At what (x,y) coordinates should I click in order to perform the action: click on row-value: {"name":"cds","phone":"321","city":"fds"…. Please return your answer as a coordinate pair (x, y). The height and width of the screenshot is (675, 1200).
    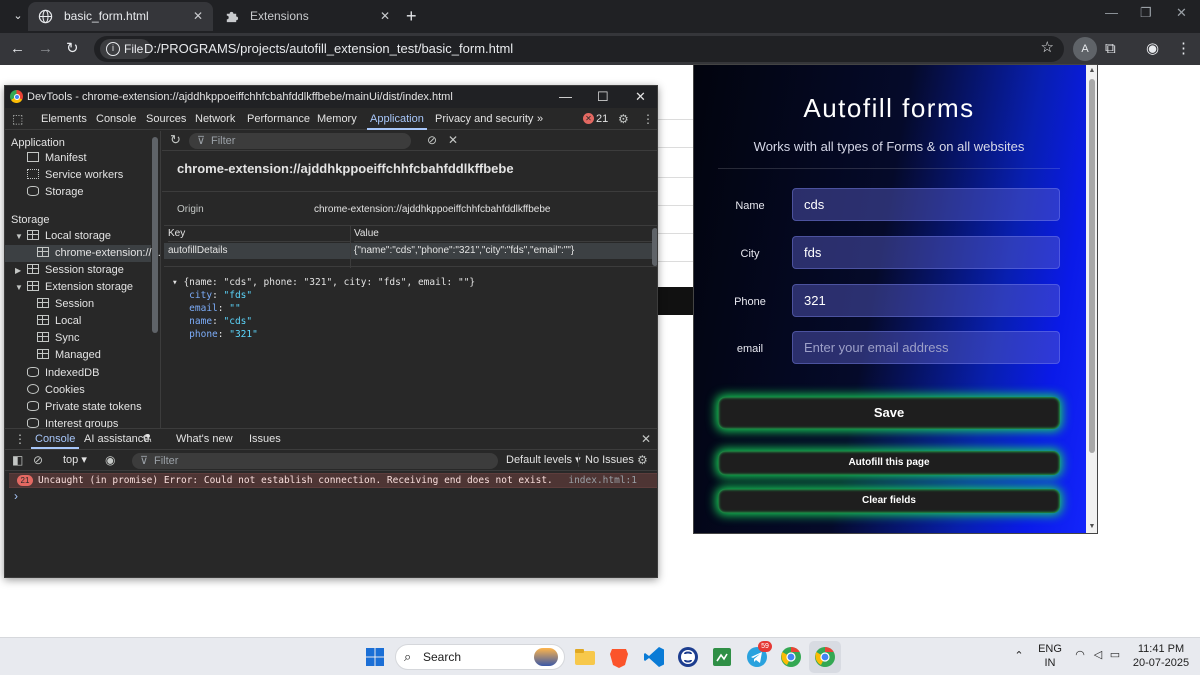
    Looking at the image, I should click on (504, 251).